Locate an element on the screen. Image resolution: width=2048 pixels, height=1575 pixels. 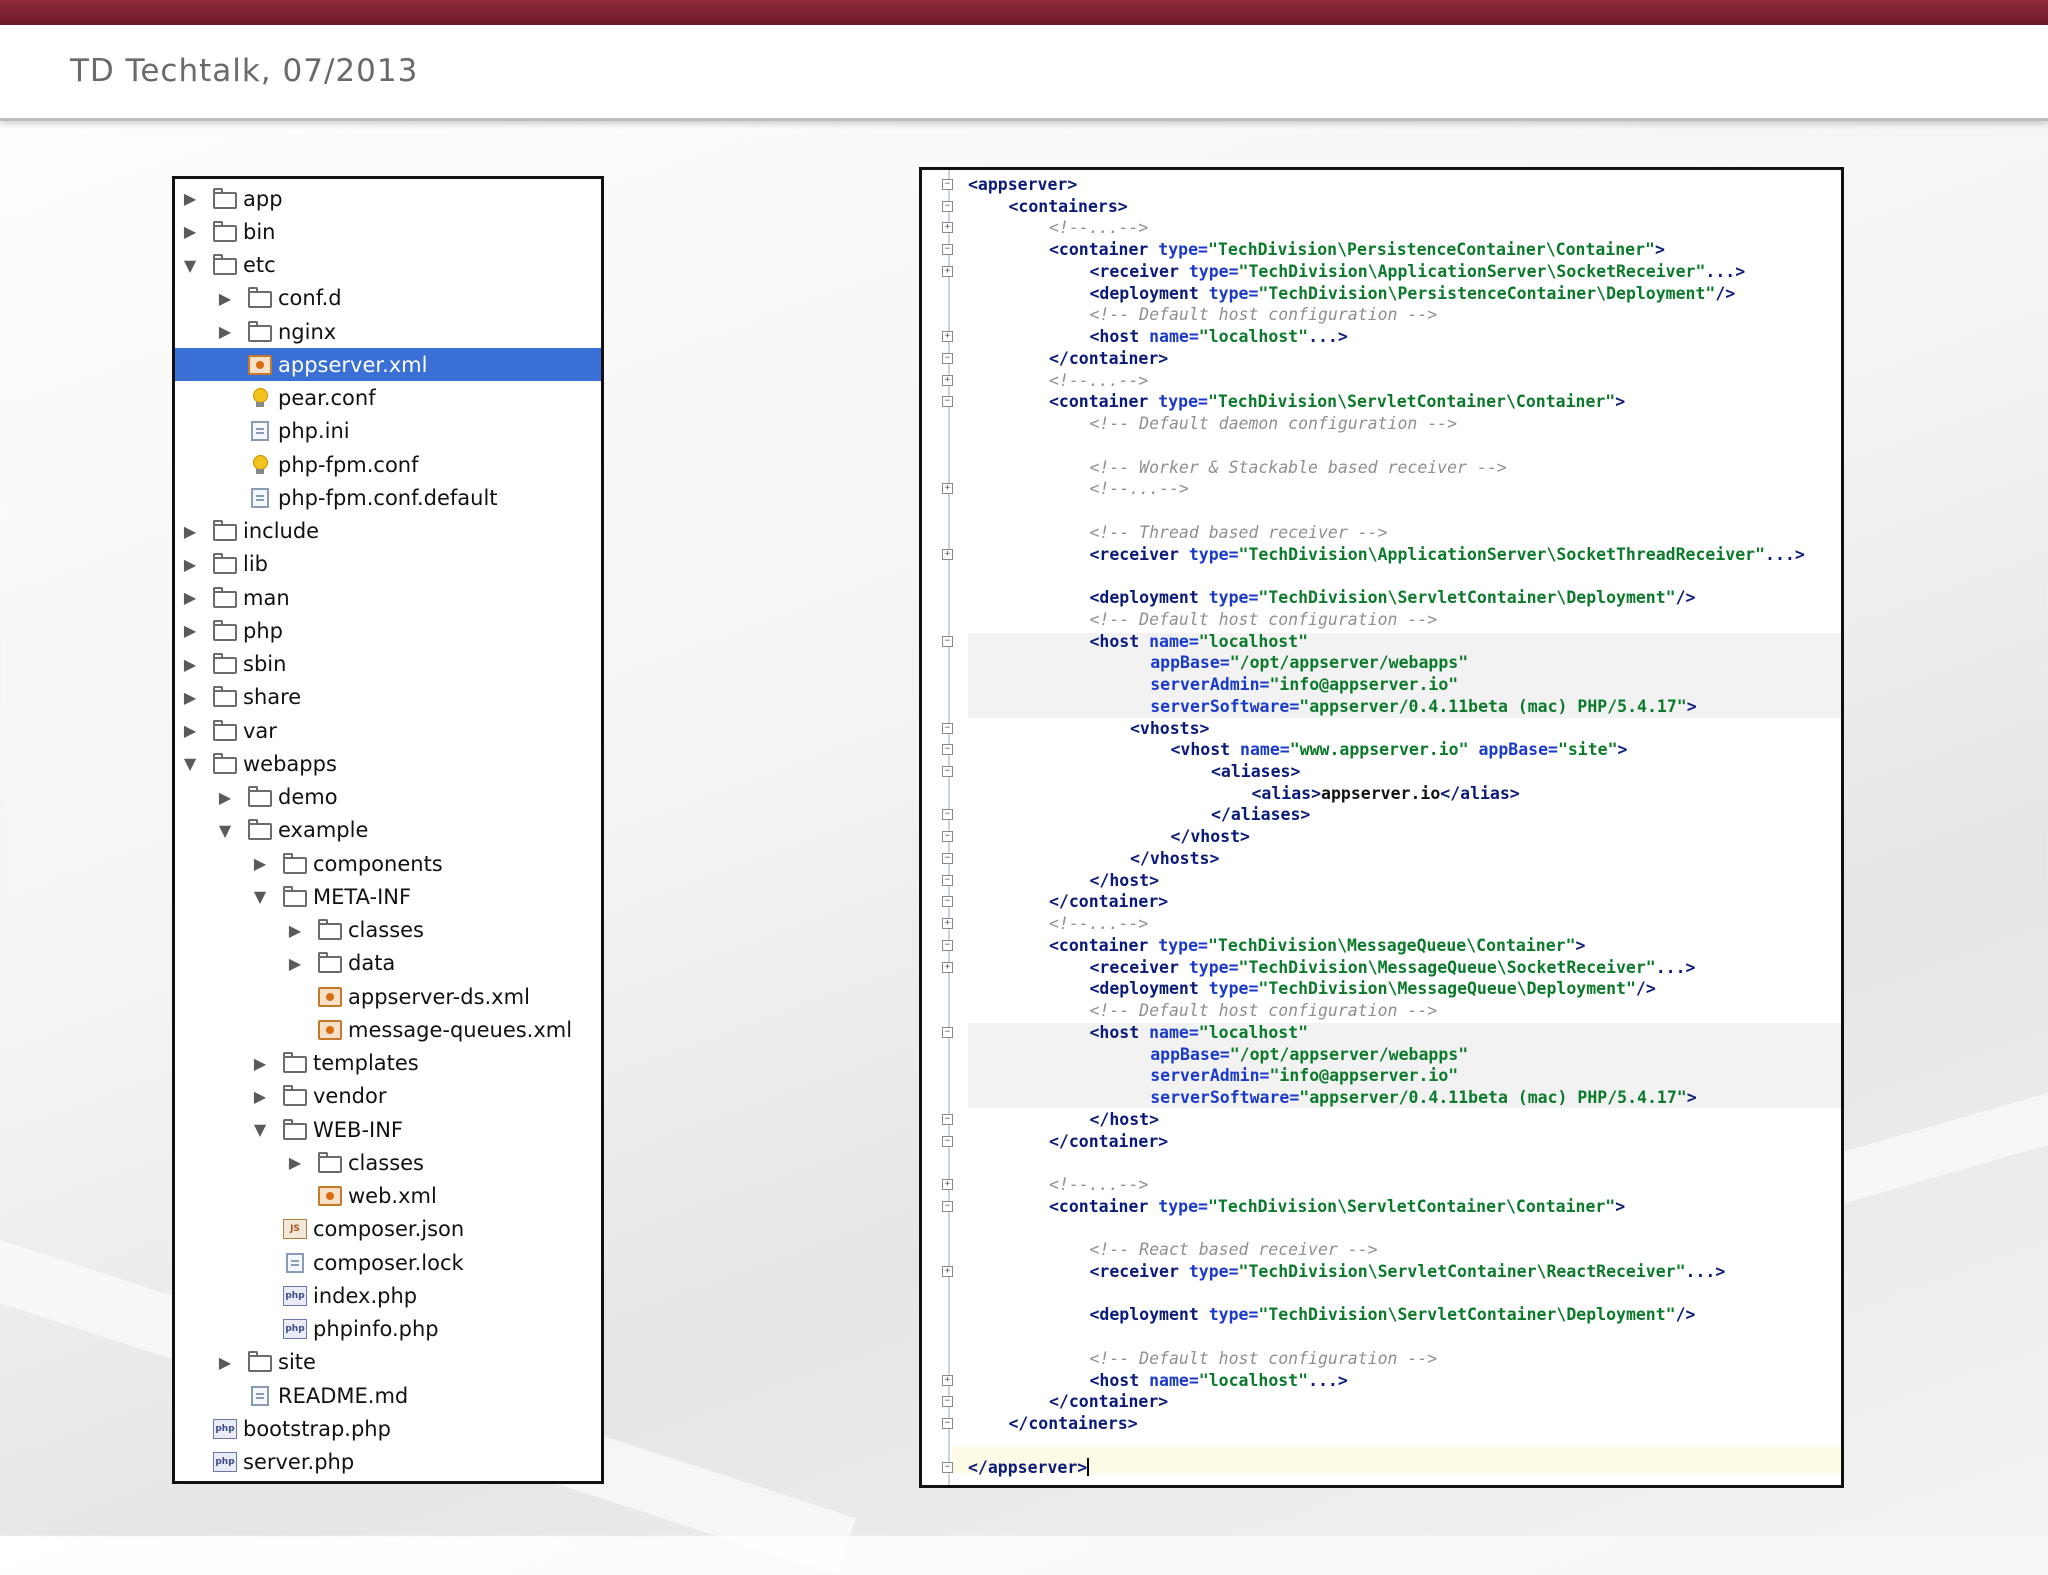
tree-item-site: ▶ site is located at coordinates (388, 1362).